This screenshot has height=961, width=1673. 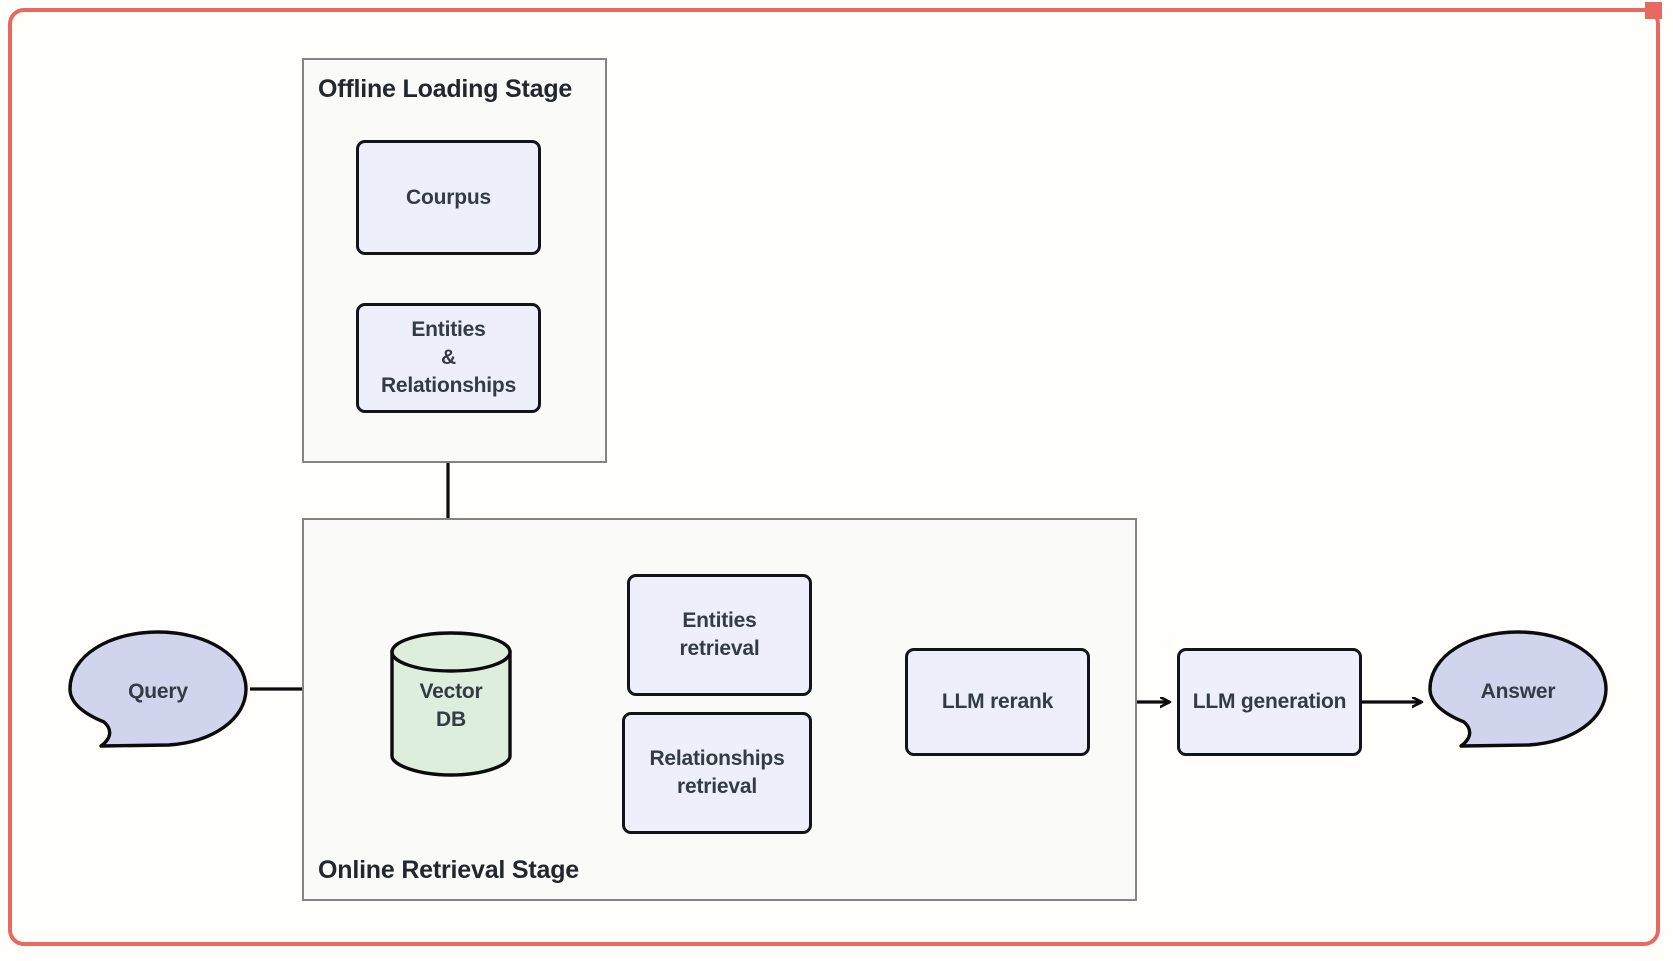 What do you see at coordinates (1653, 10) in the screenshot?
I see `resize-handle` at bounding box center [1653, 10].